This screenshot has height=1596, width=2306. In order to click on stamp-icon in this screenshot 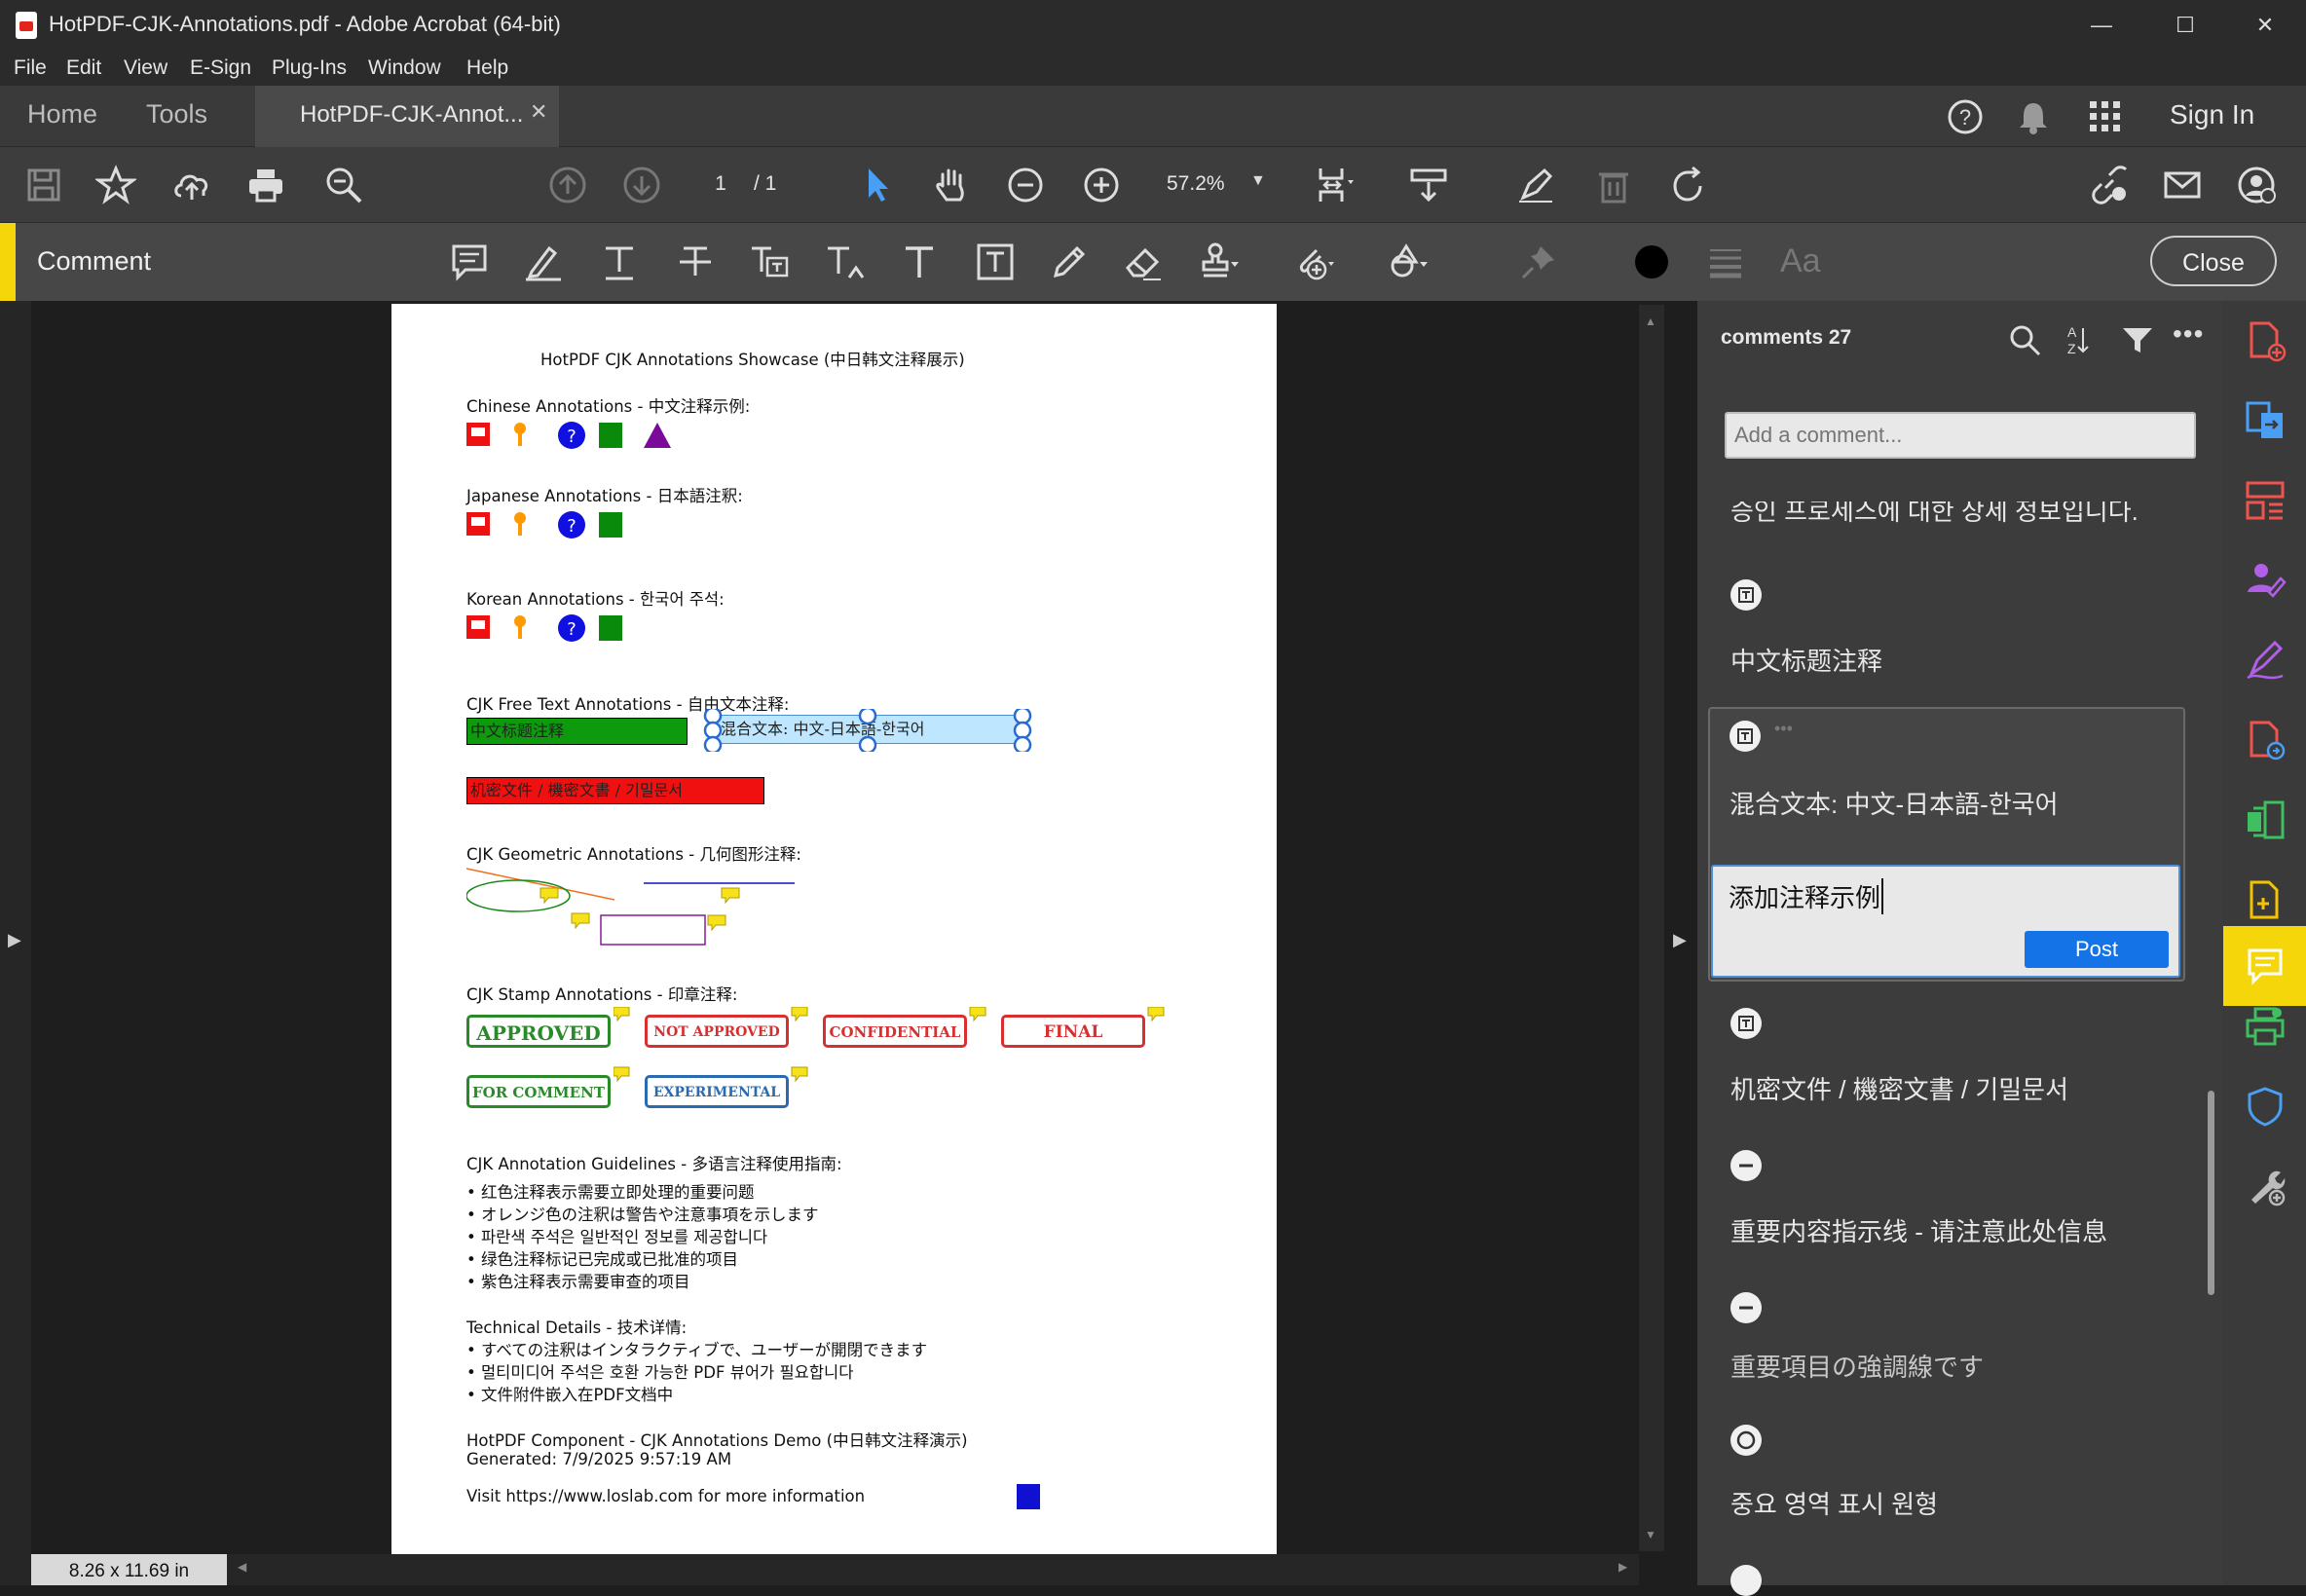, I will do `click(1219, 262)`.